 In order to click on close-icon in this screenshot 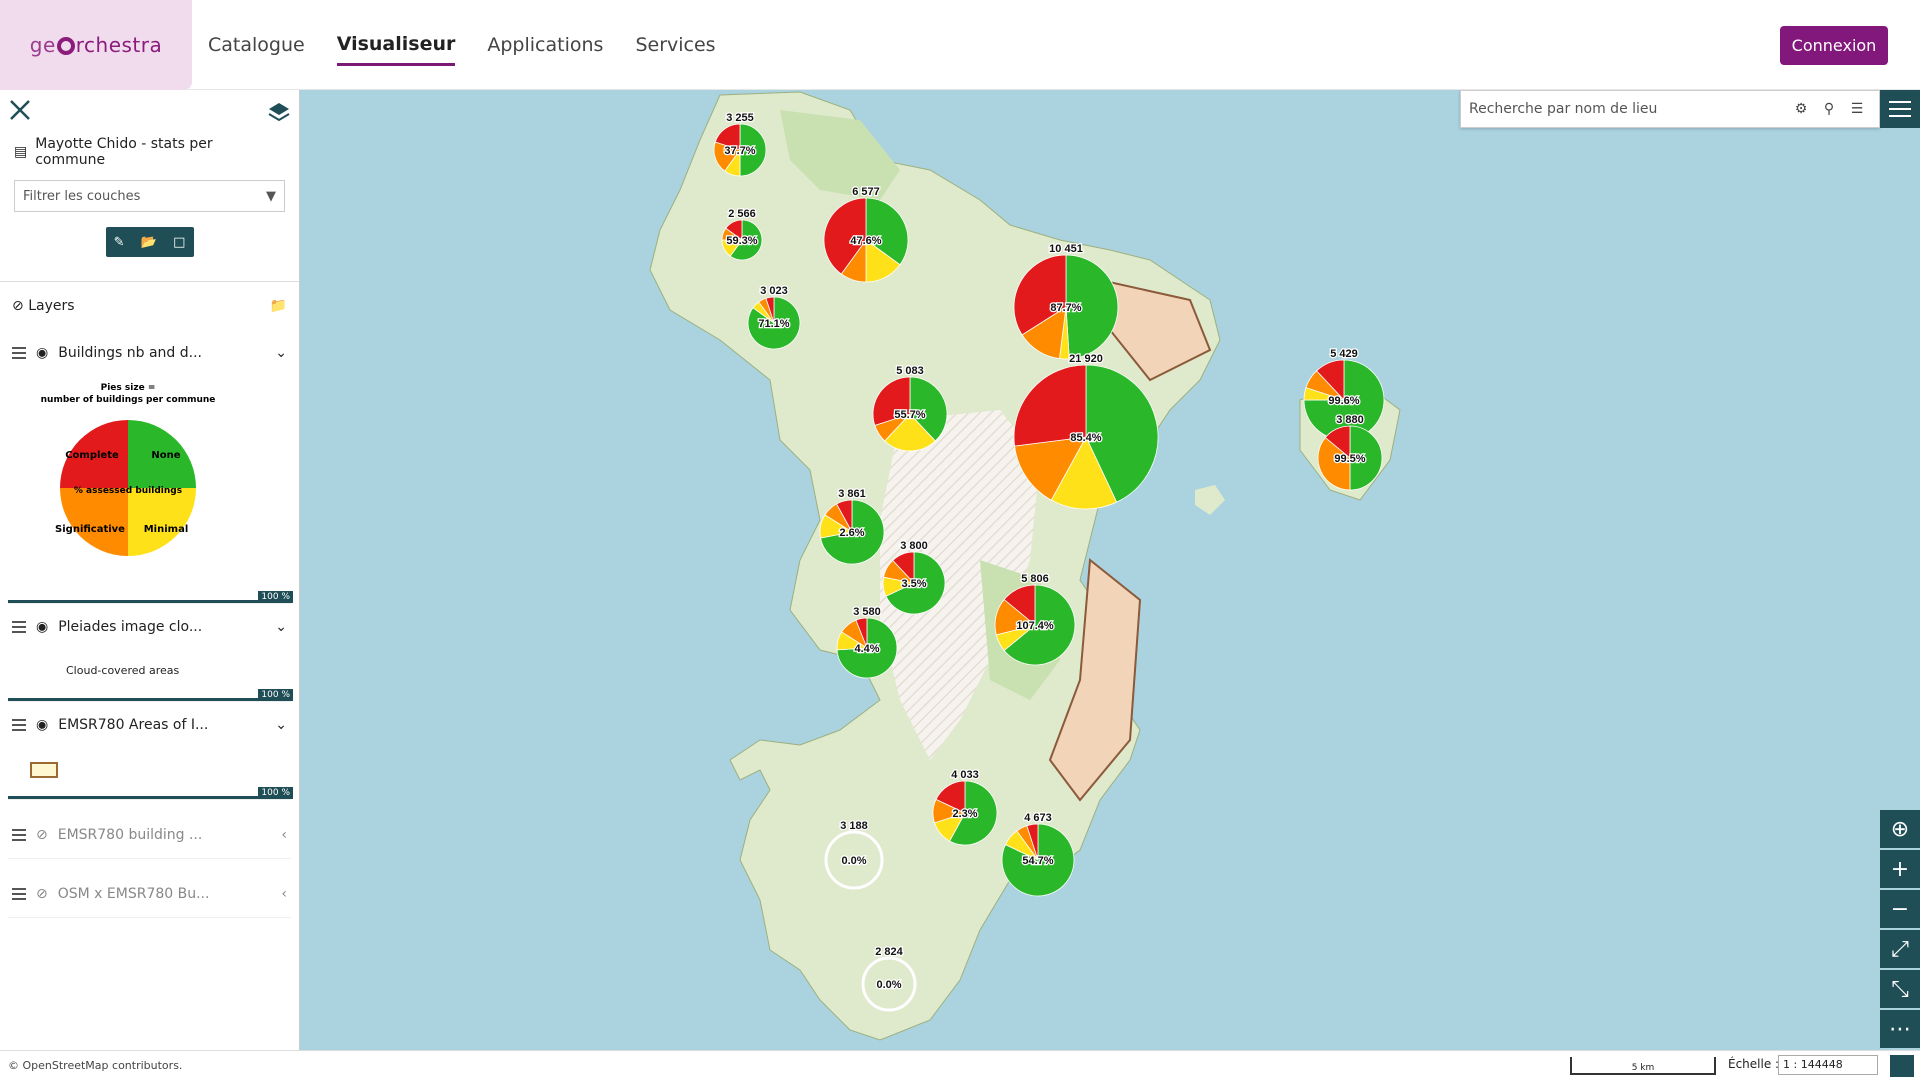, I will do `click(20, 110)`.